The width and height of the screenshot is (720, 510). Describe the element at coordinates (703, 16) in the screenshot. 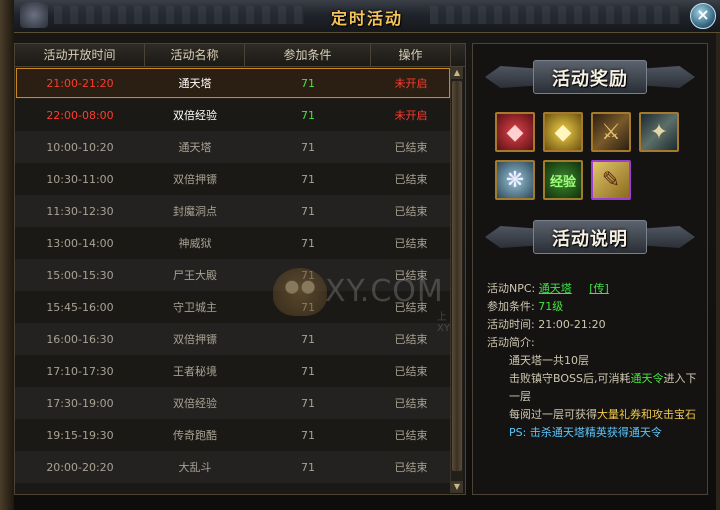

I see `close-button: ×` at that location.